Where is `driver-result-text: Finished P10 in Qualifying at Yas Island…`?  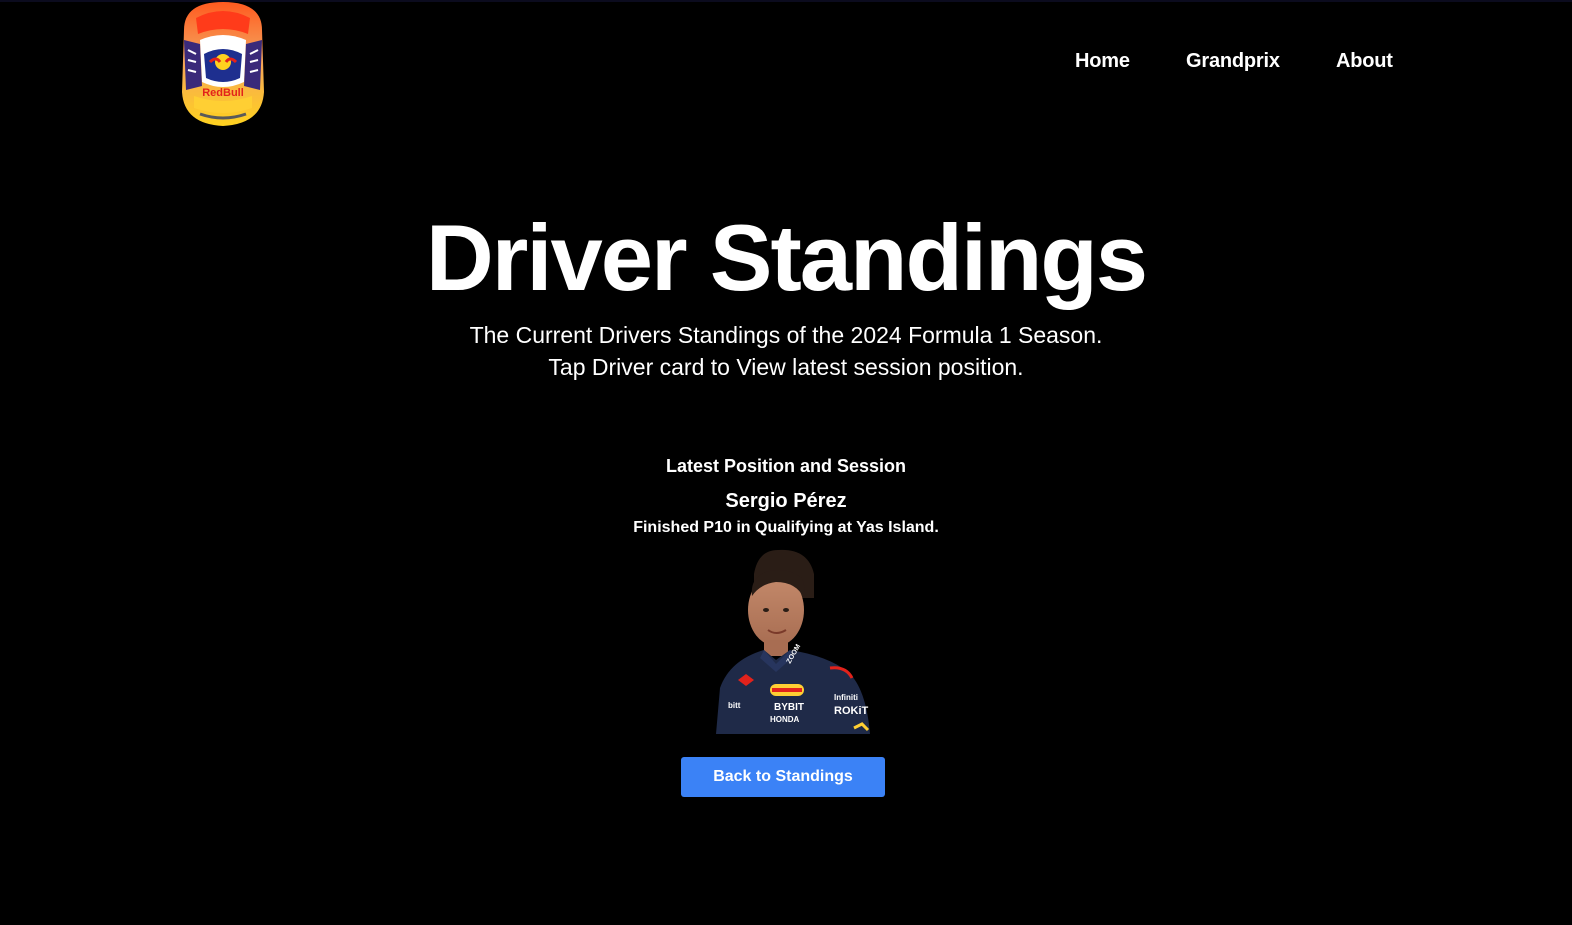
driver-result-text: Finished P10 in Qualifying at Yas Island… is located at coordinates (786, 527).